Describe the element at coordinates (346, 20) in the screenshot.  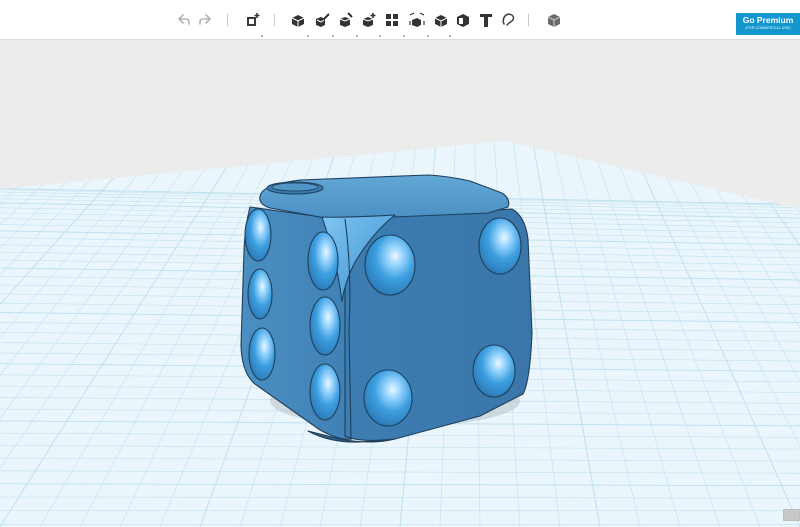
I see `modify-icon` at that location.